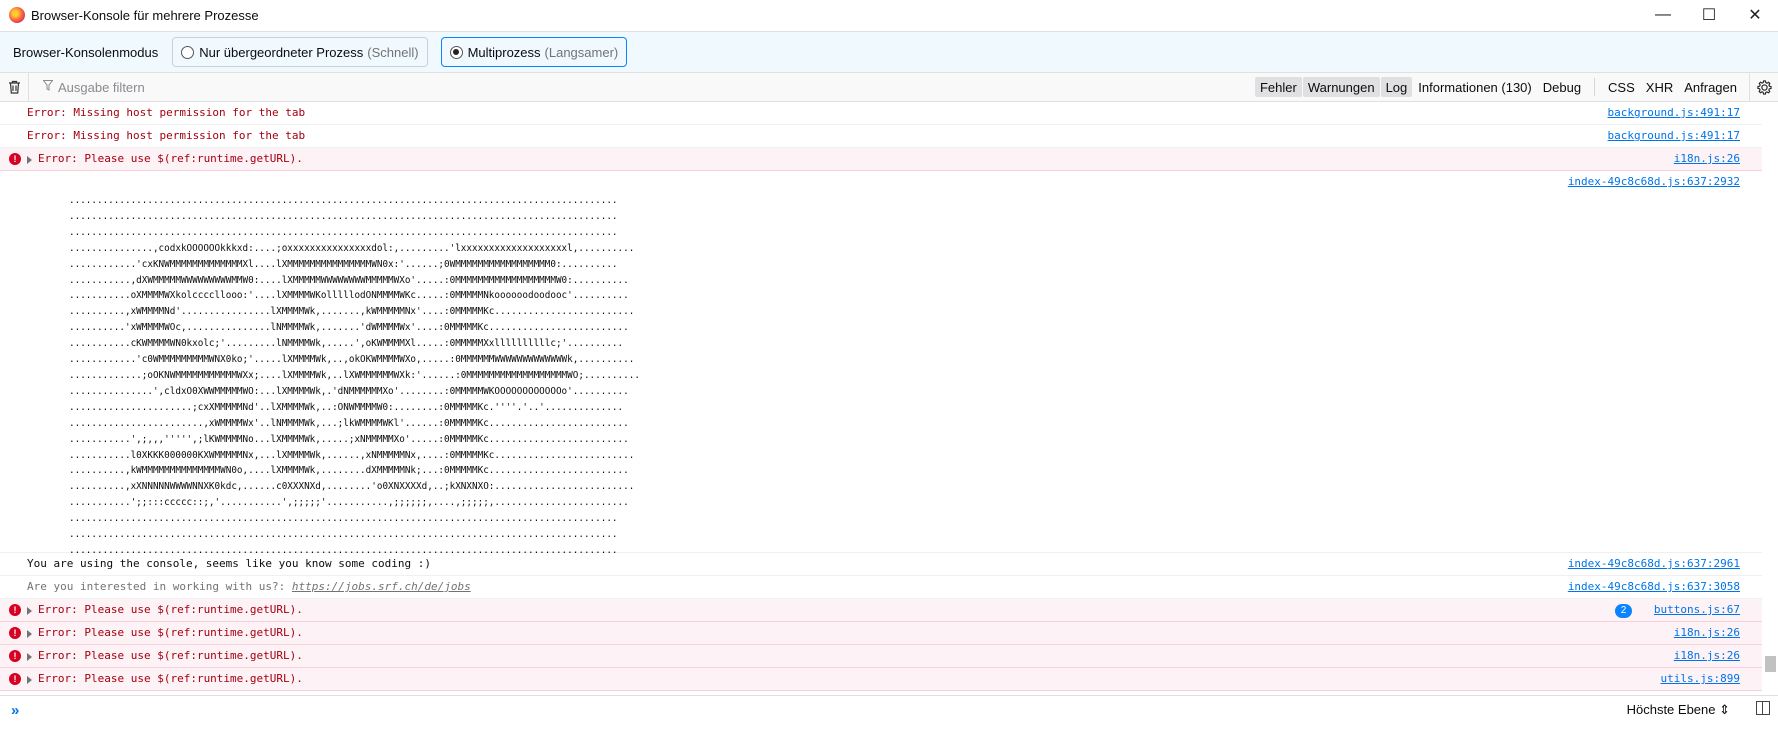  I want to click on toolbar-separator, so click(1595, 87).